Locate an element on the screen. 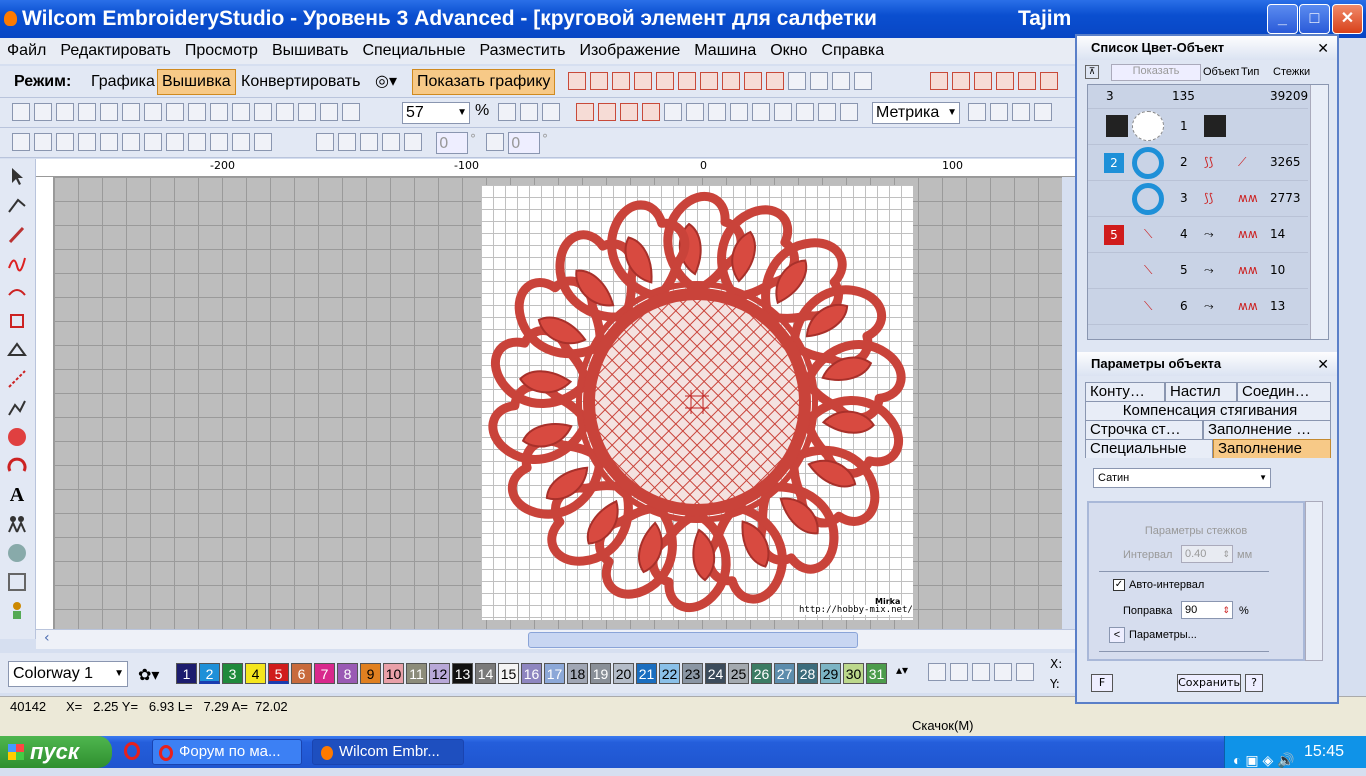 This screenshot has height=776, width=1366. path-icon is located at coordinates (673, 112).